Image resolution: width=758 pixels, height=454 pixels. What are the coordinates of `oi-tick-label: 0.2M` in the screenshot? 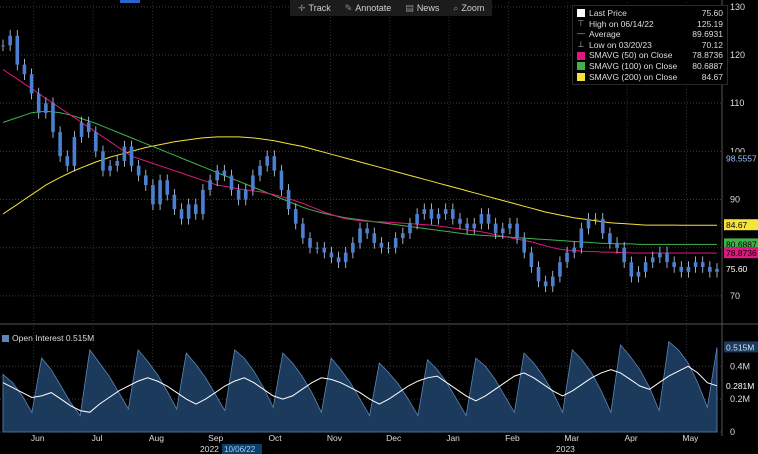 It's located at (740, 399).